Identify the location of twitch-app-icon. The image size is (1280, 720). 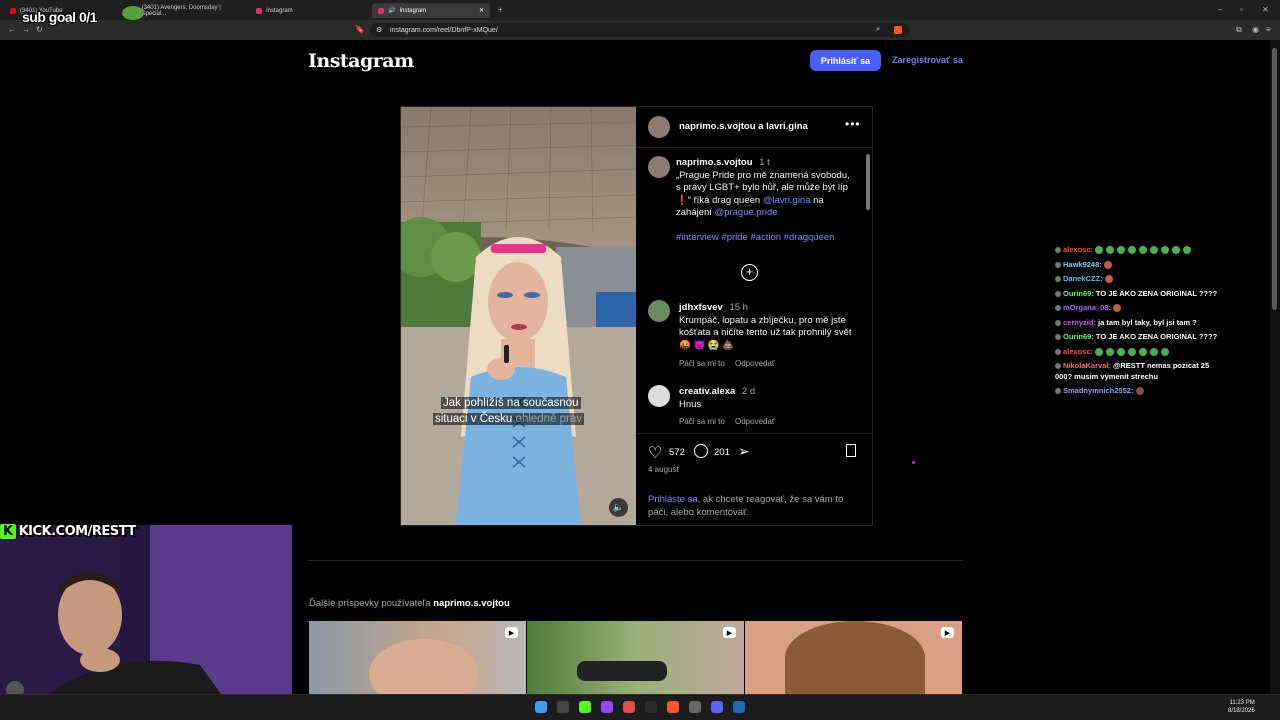
(607, 707).